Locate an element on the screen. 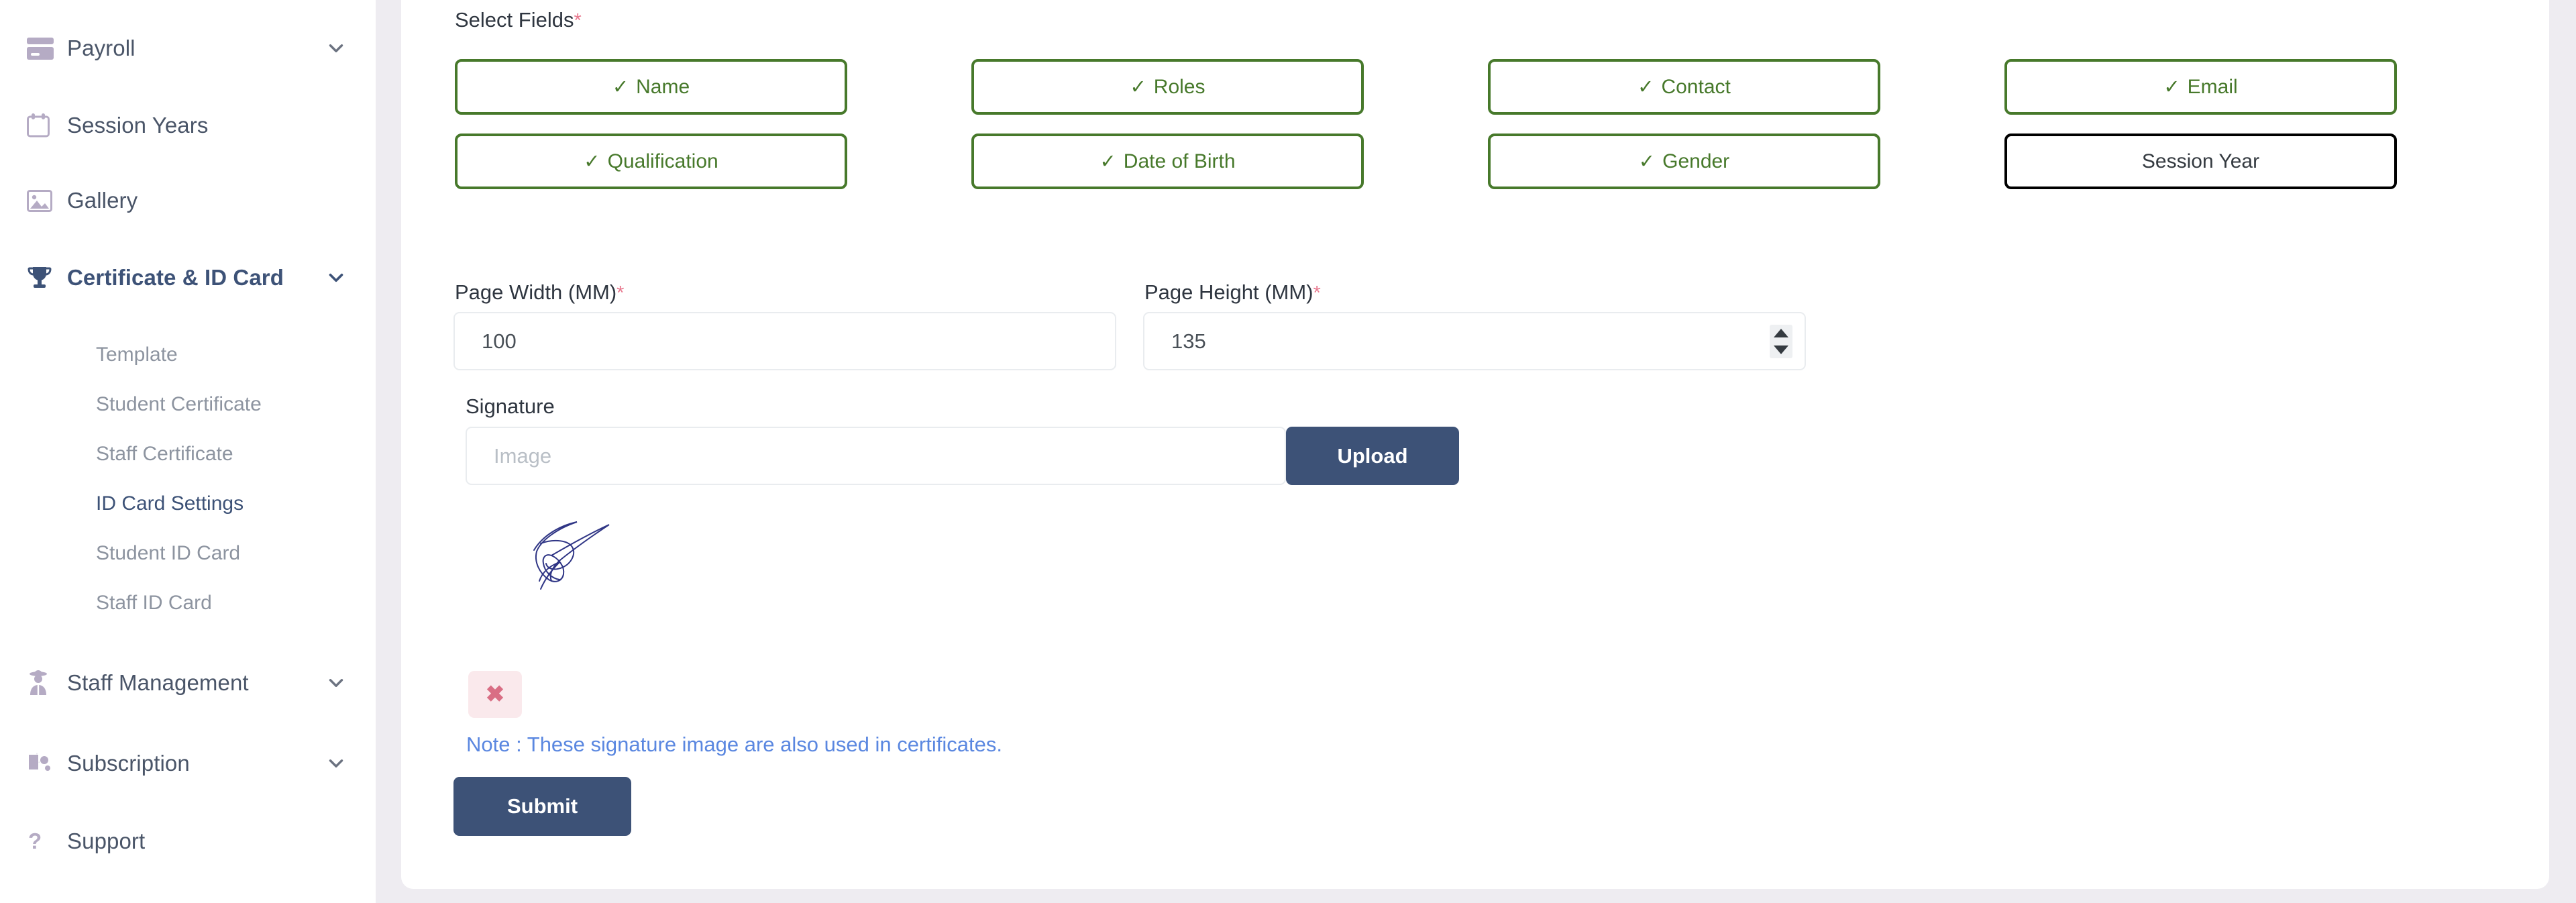  signature-label: Signature is located at coordinates (510, 406).